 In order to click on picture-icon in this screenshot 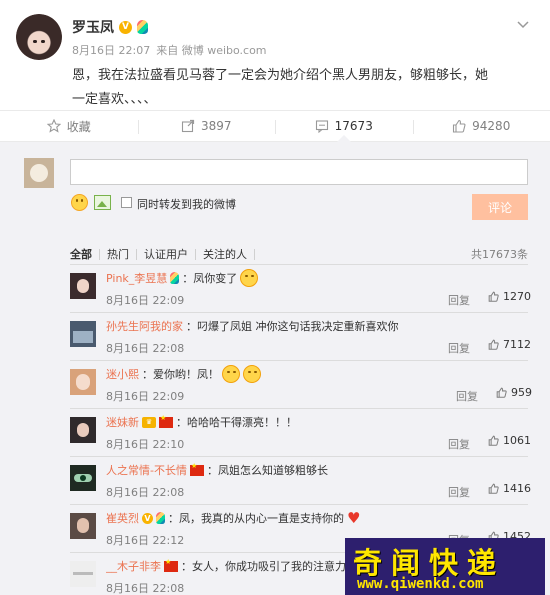, I will do `click(102, 202)`.